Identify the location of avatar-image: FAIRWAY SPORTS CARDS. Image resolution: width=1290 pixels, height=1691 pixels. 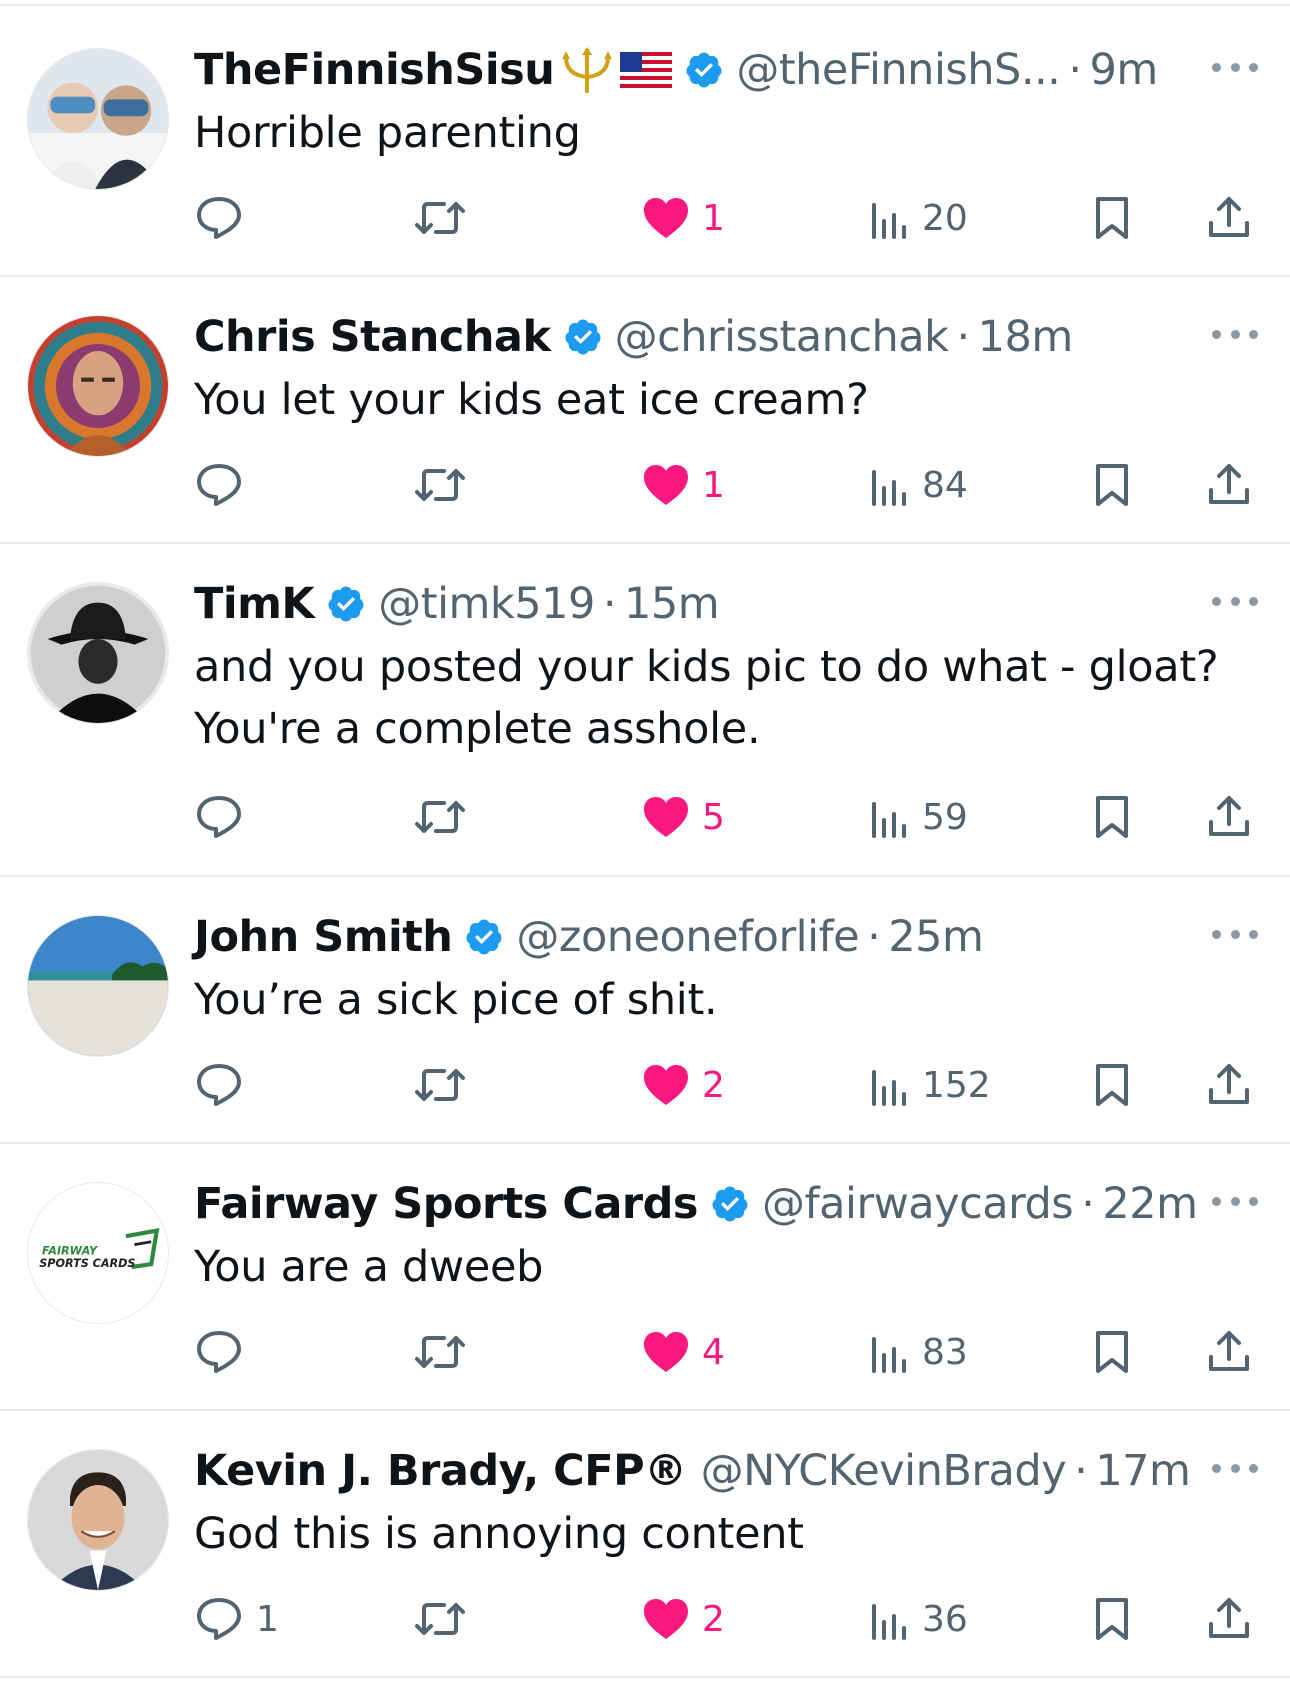
(98, 1253).